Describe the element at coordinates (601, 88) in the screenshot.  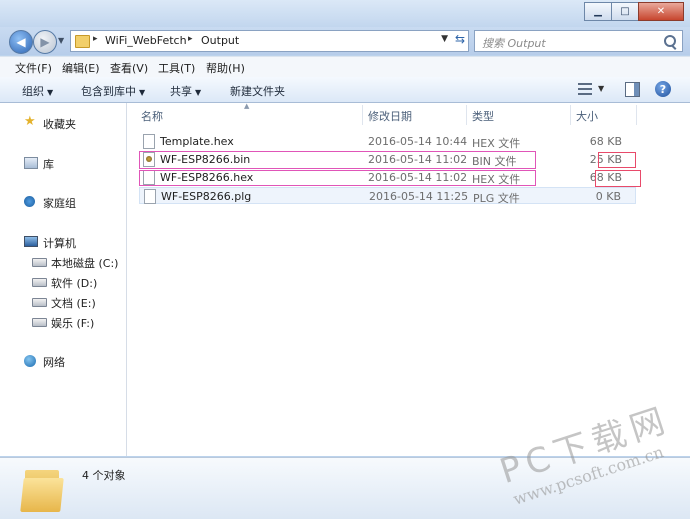
I see `view-dropdown-icon: ▼` at that location.